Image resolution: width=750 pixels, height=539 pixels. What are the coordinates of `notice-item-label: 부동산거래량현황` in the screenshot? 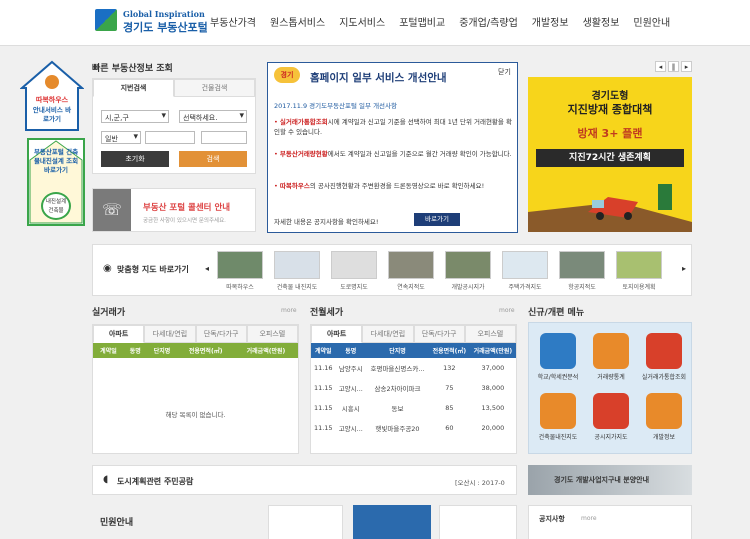 It's located at (304, 154).